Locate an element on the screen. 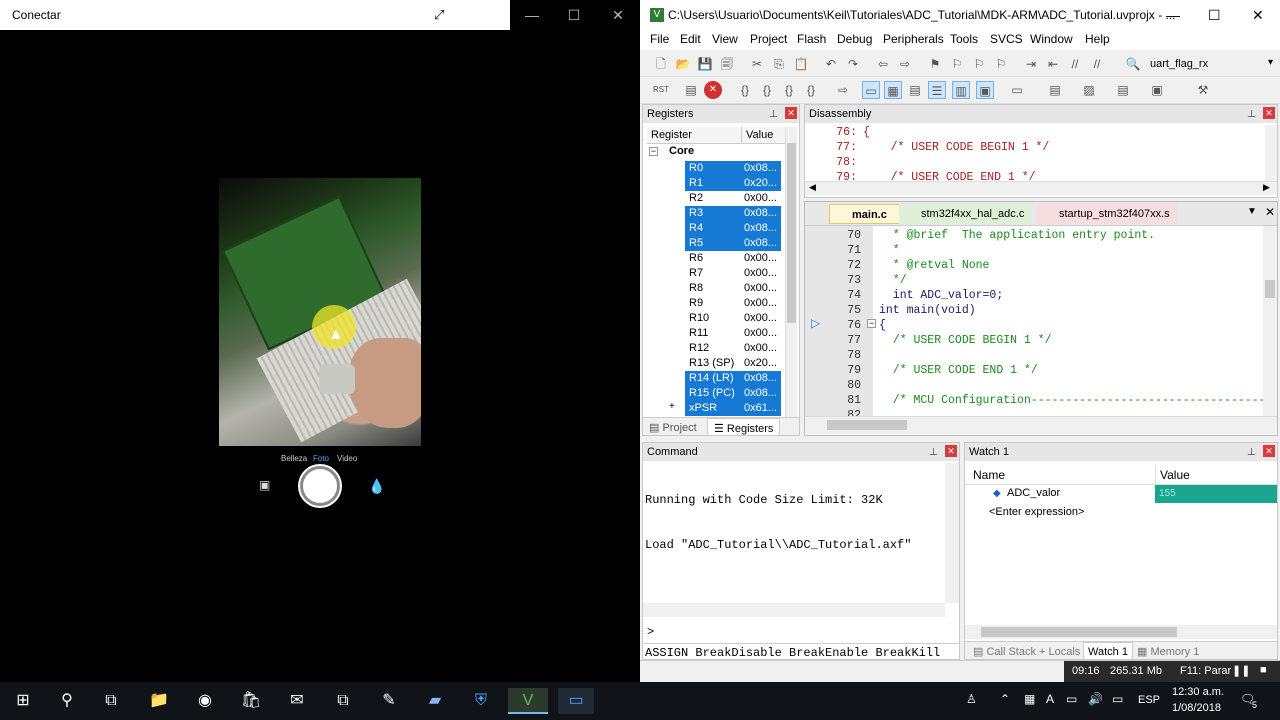  mode-video: Video is located at coordinates (347, 458).